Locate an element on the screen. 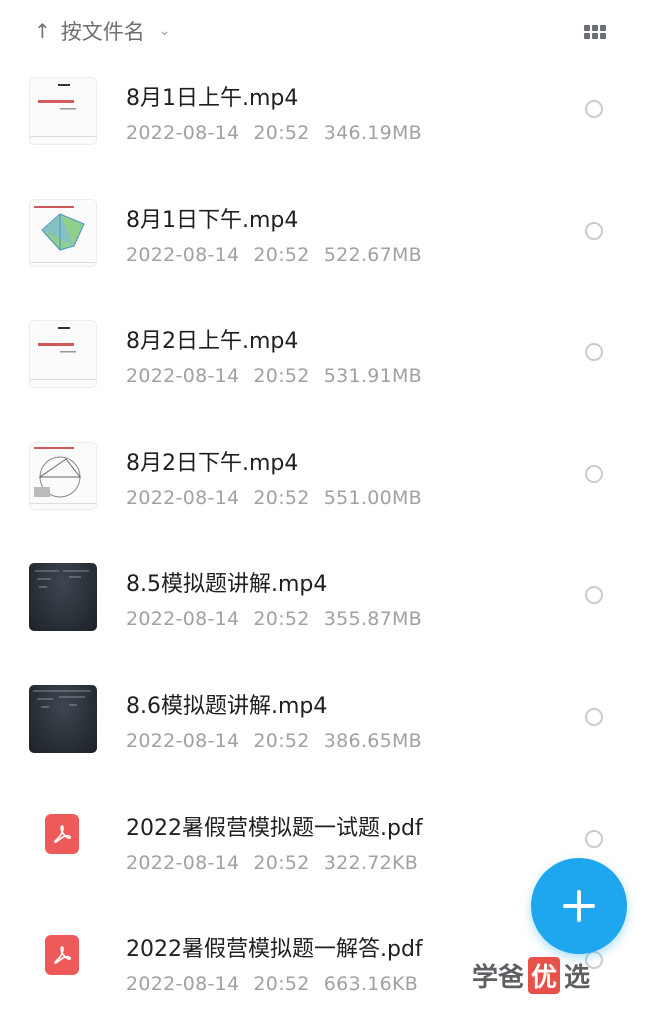 The image size is (645, 1035). file-meta: 2022-08-14 20:52 386.65MB is located at coordinates (274, 741).